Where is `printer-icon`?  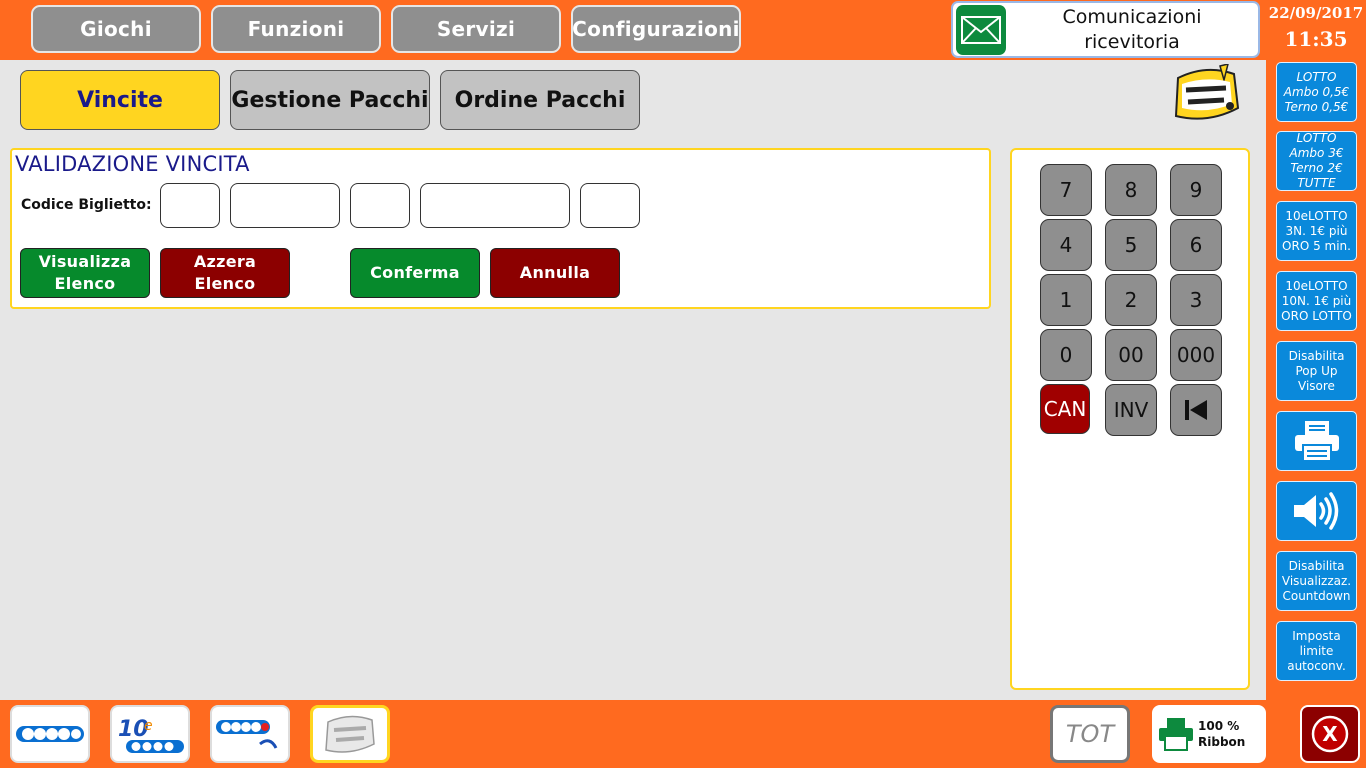
printer-icon is located at coordinates (1316, 441).